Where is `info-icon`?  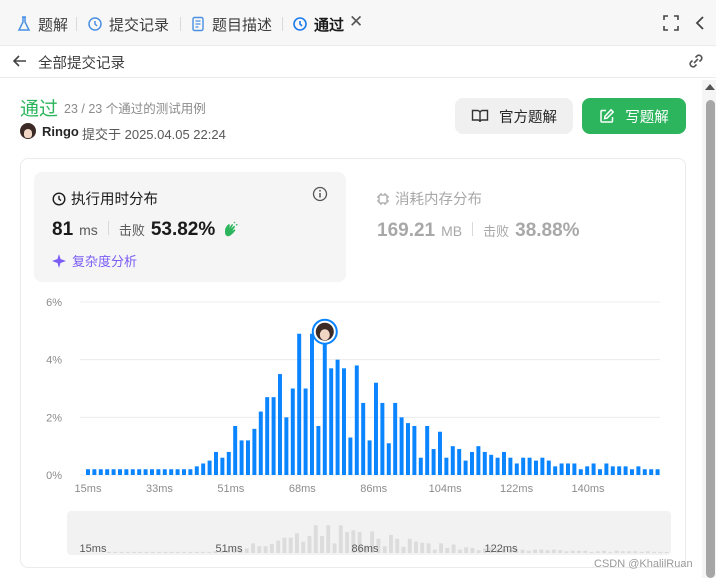
info-icon is located at coordinates (320, 194).